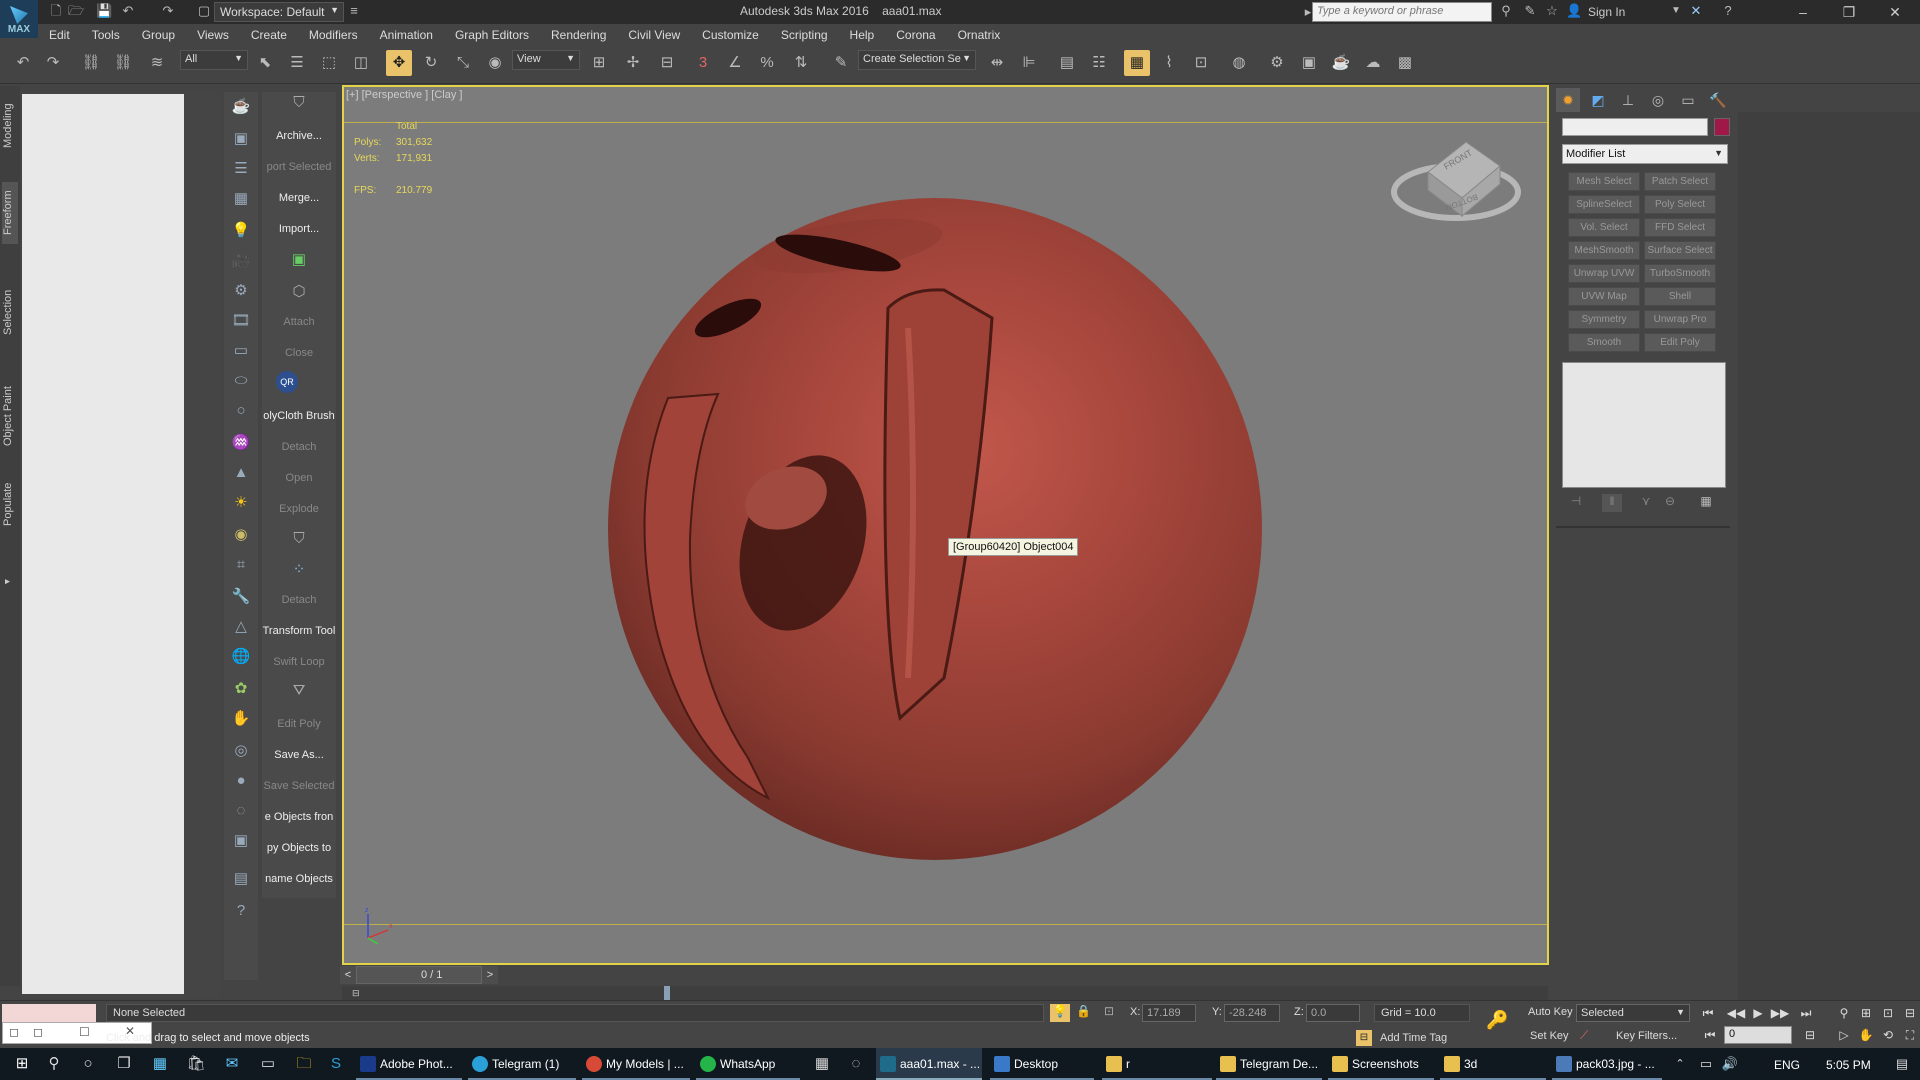 The width and height of the screenshot is (1920, 1080). Describe the element at coordinates (241, 138) in the screenshot. I see `render-icon: ▣` at that location.